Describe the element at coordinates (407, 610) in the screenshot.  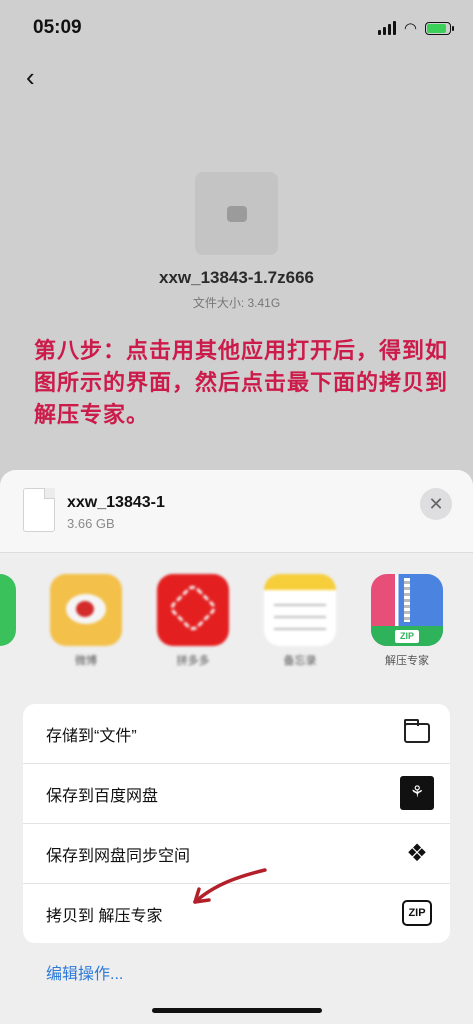
I see `unzip-expert-icon: ZIP` at that location.